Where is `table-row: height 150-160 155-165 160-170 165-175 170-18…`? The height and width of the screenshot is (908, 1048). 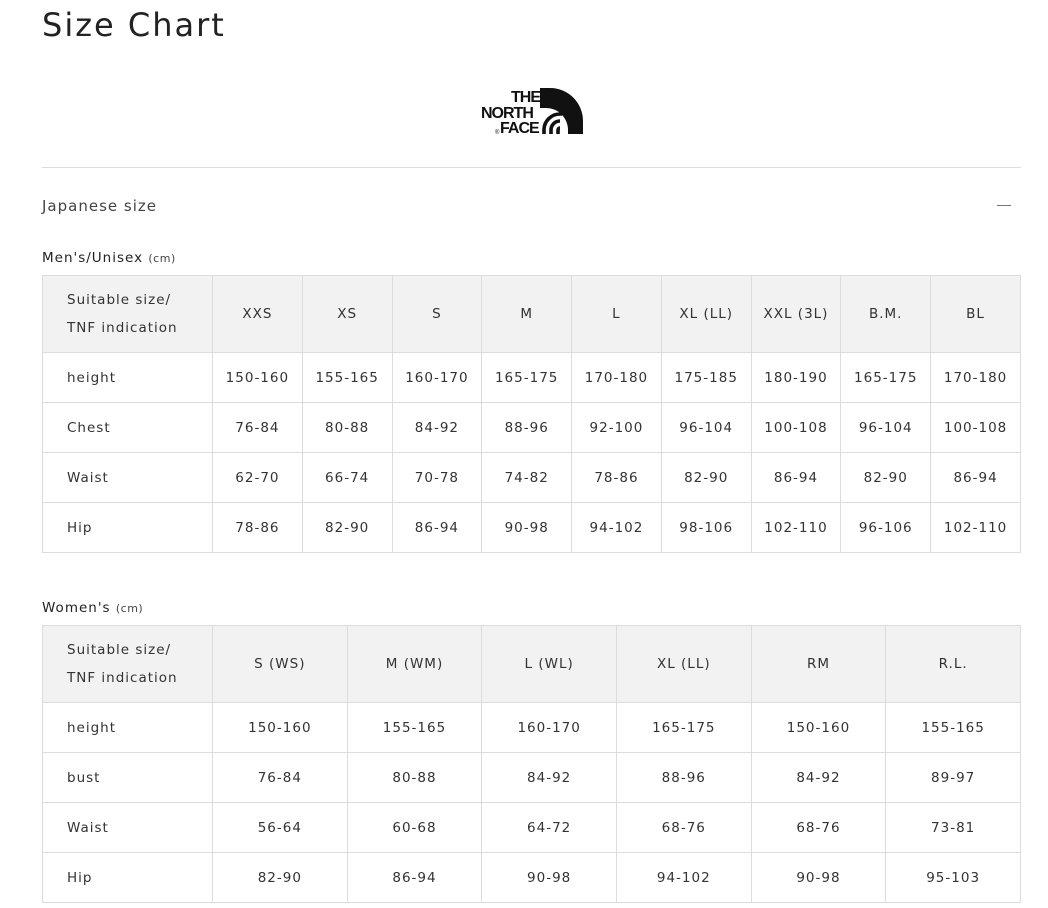
table-row: height 150-160 155-165 160-170 165-175 170-18… is located at coordinates (531, 377).